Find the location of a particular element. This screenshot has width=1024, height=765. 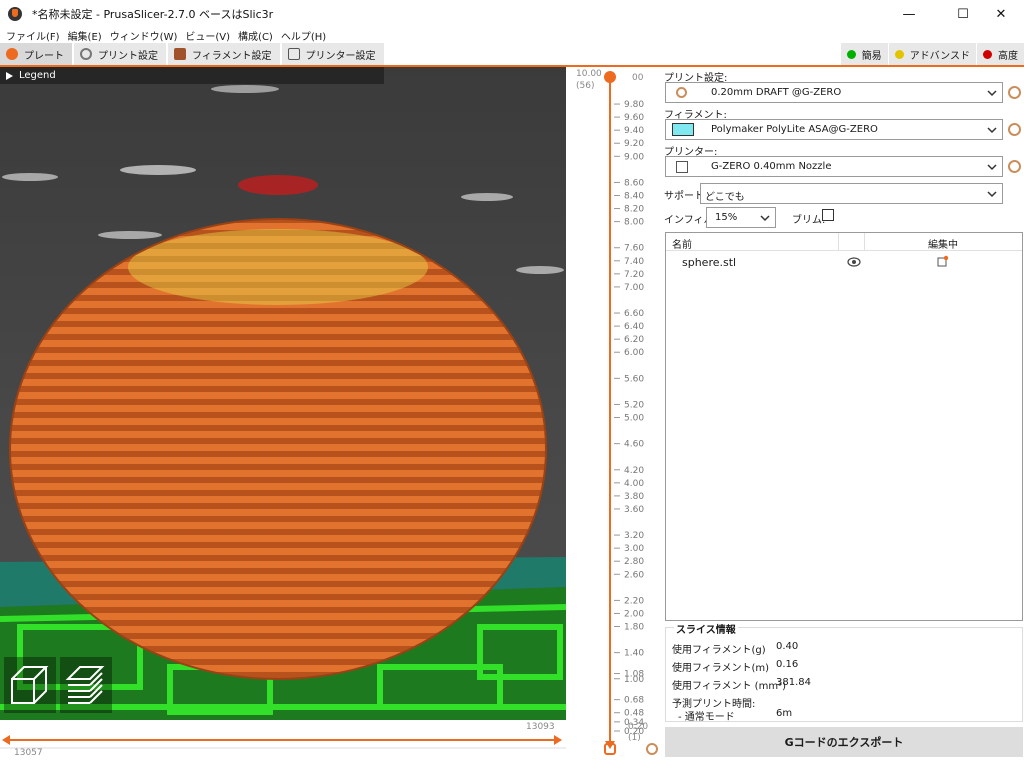

layer-tick-label: 8.20 is located at coordinates (634, 210).